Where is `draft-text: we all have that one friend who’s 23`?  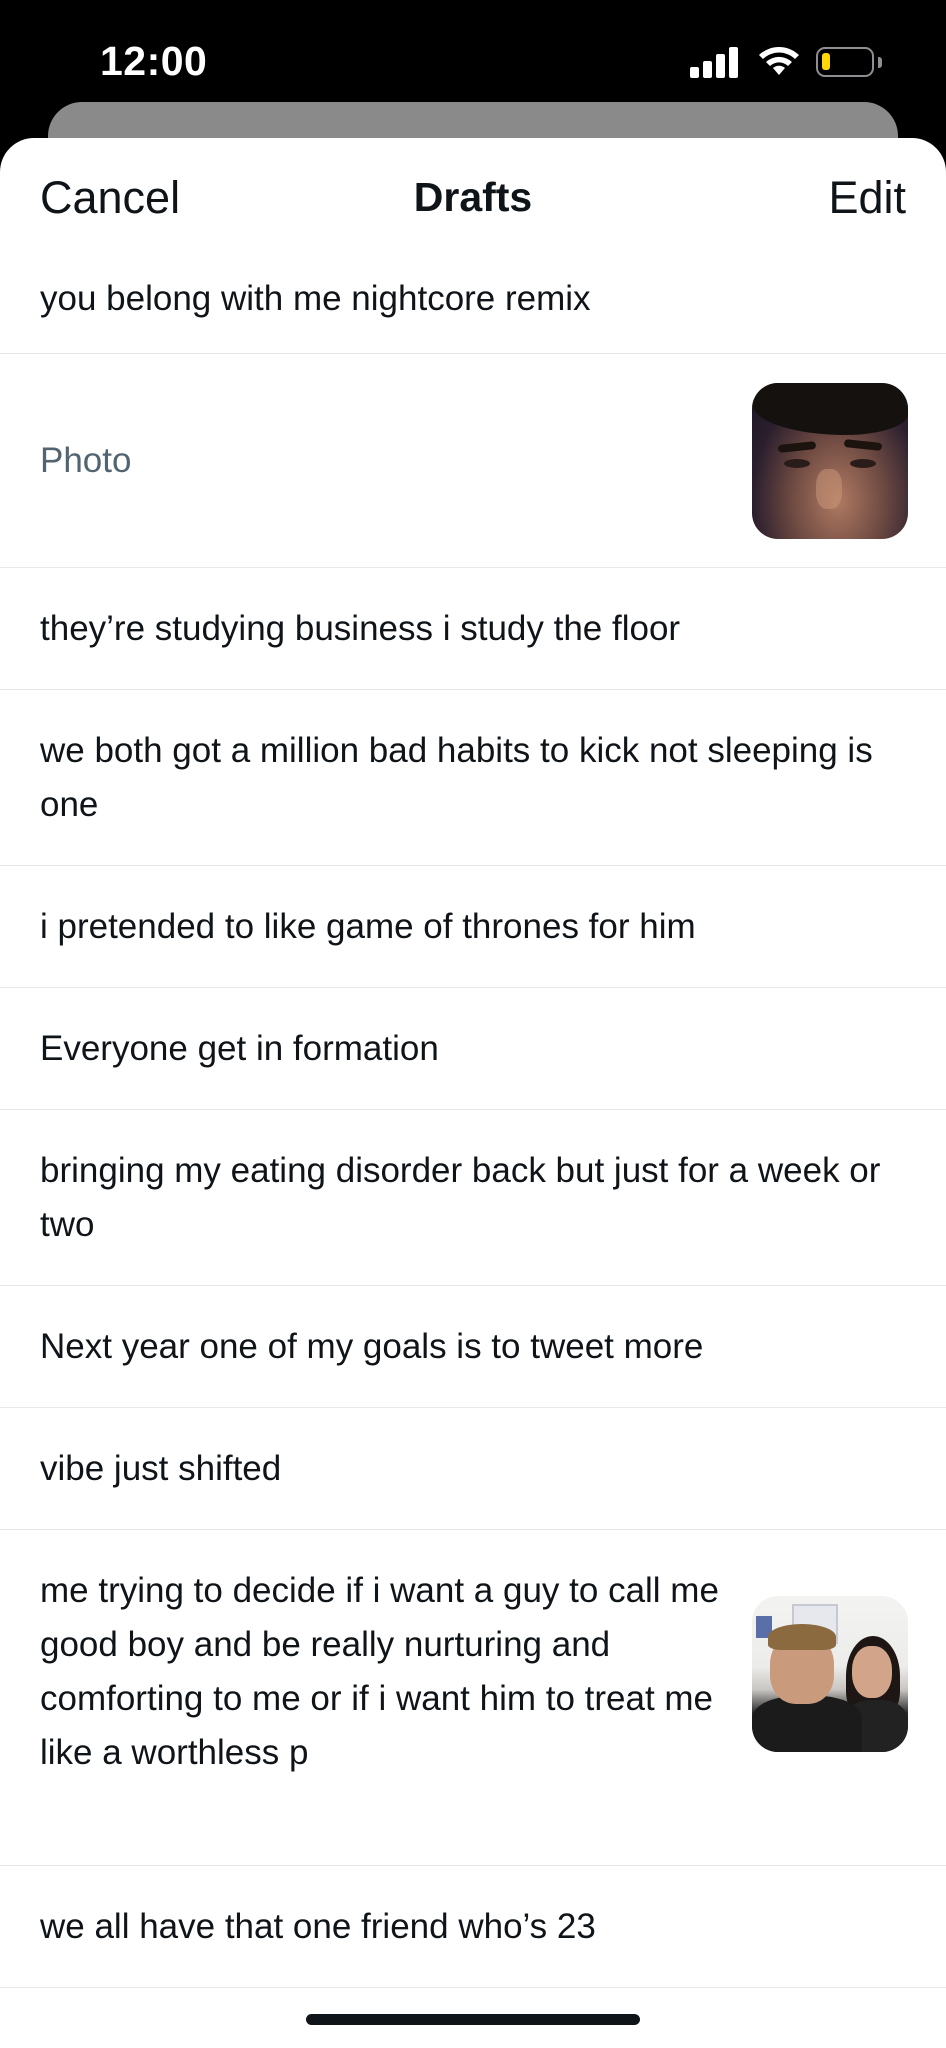
draft-text: we all have that one friend who’s 23 is located at coordinates (318, 1926).